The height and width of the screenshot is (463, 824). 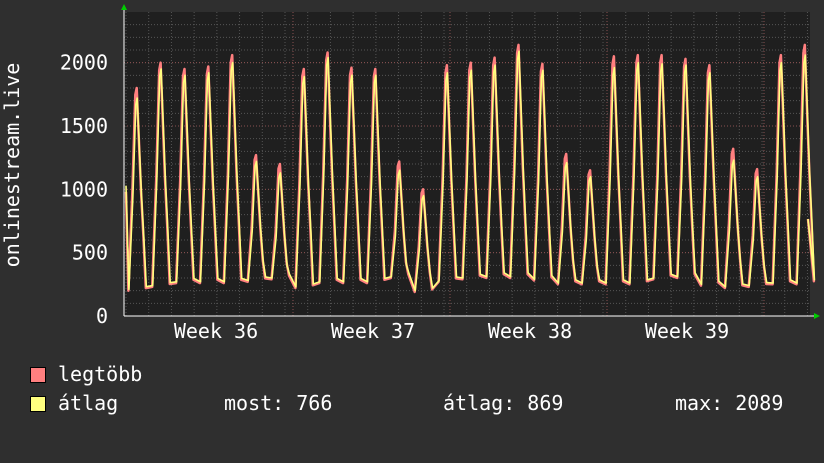 I want to click on stat-average: átlag: 869, so click(x=503, y=403).